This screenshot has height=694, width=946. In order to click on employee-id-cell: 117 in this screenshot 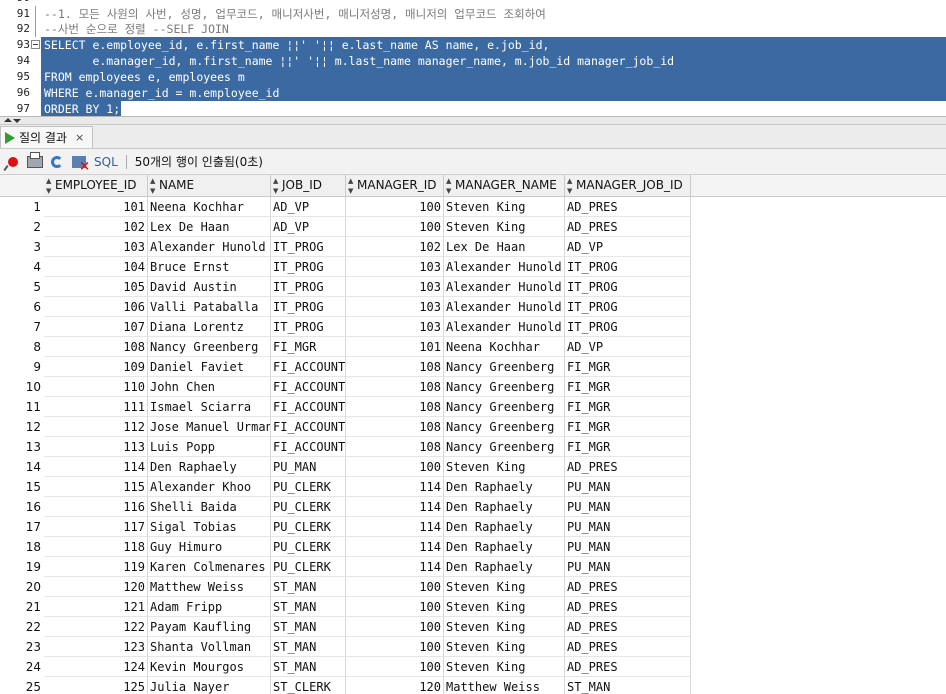, I will do `click(96, 527)`.